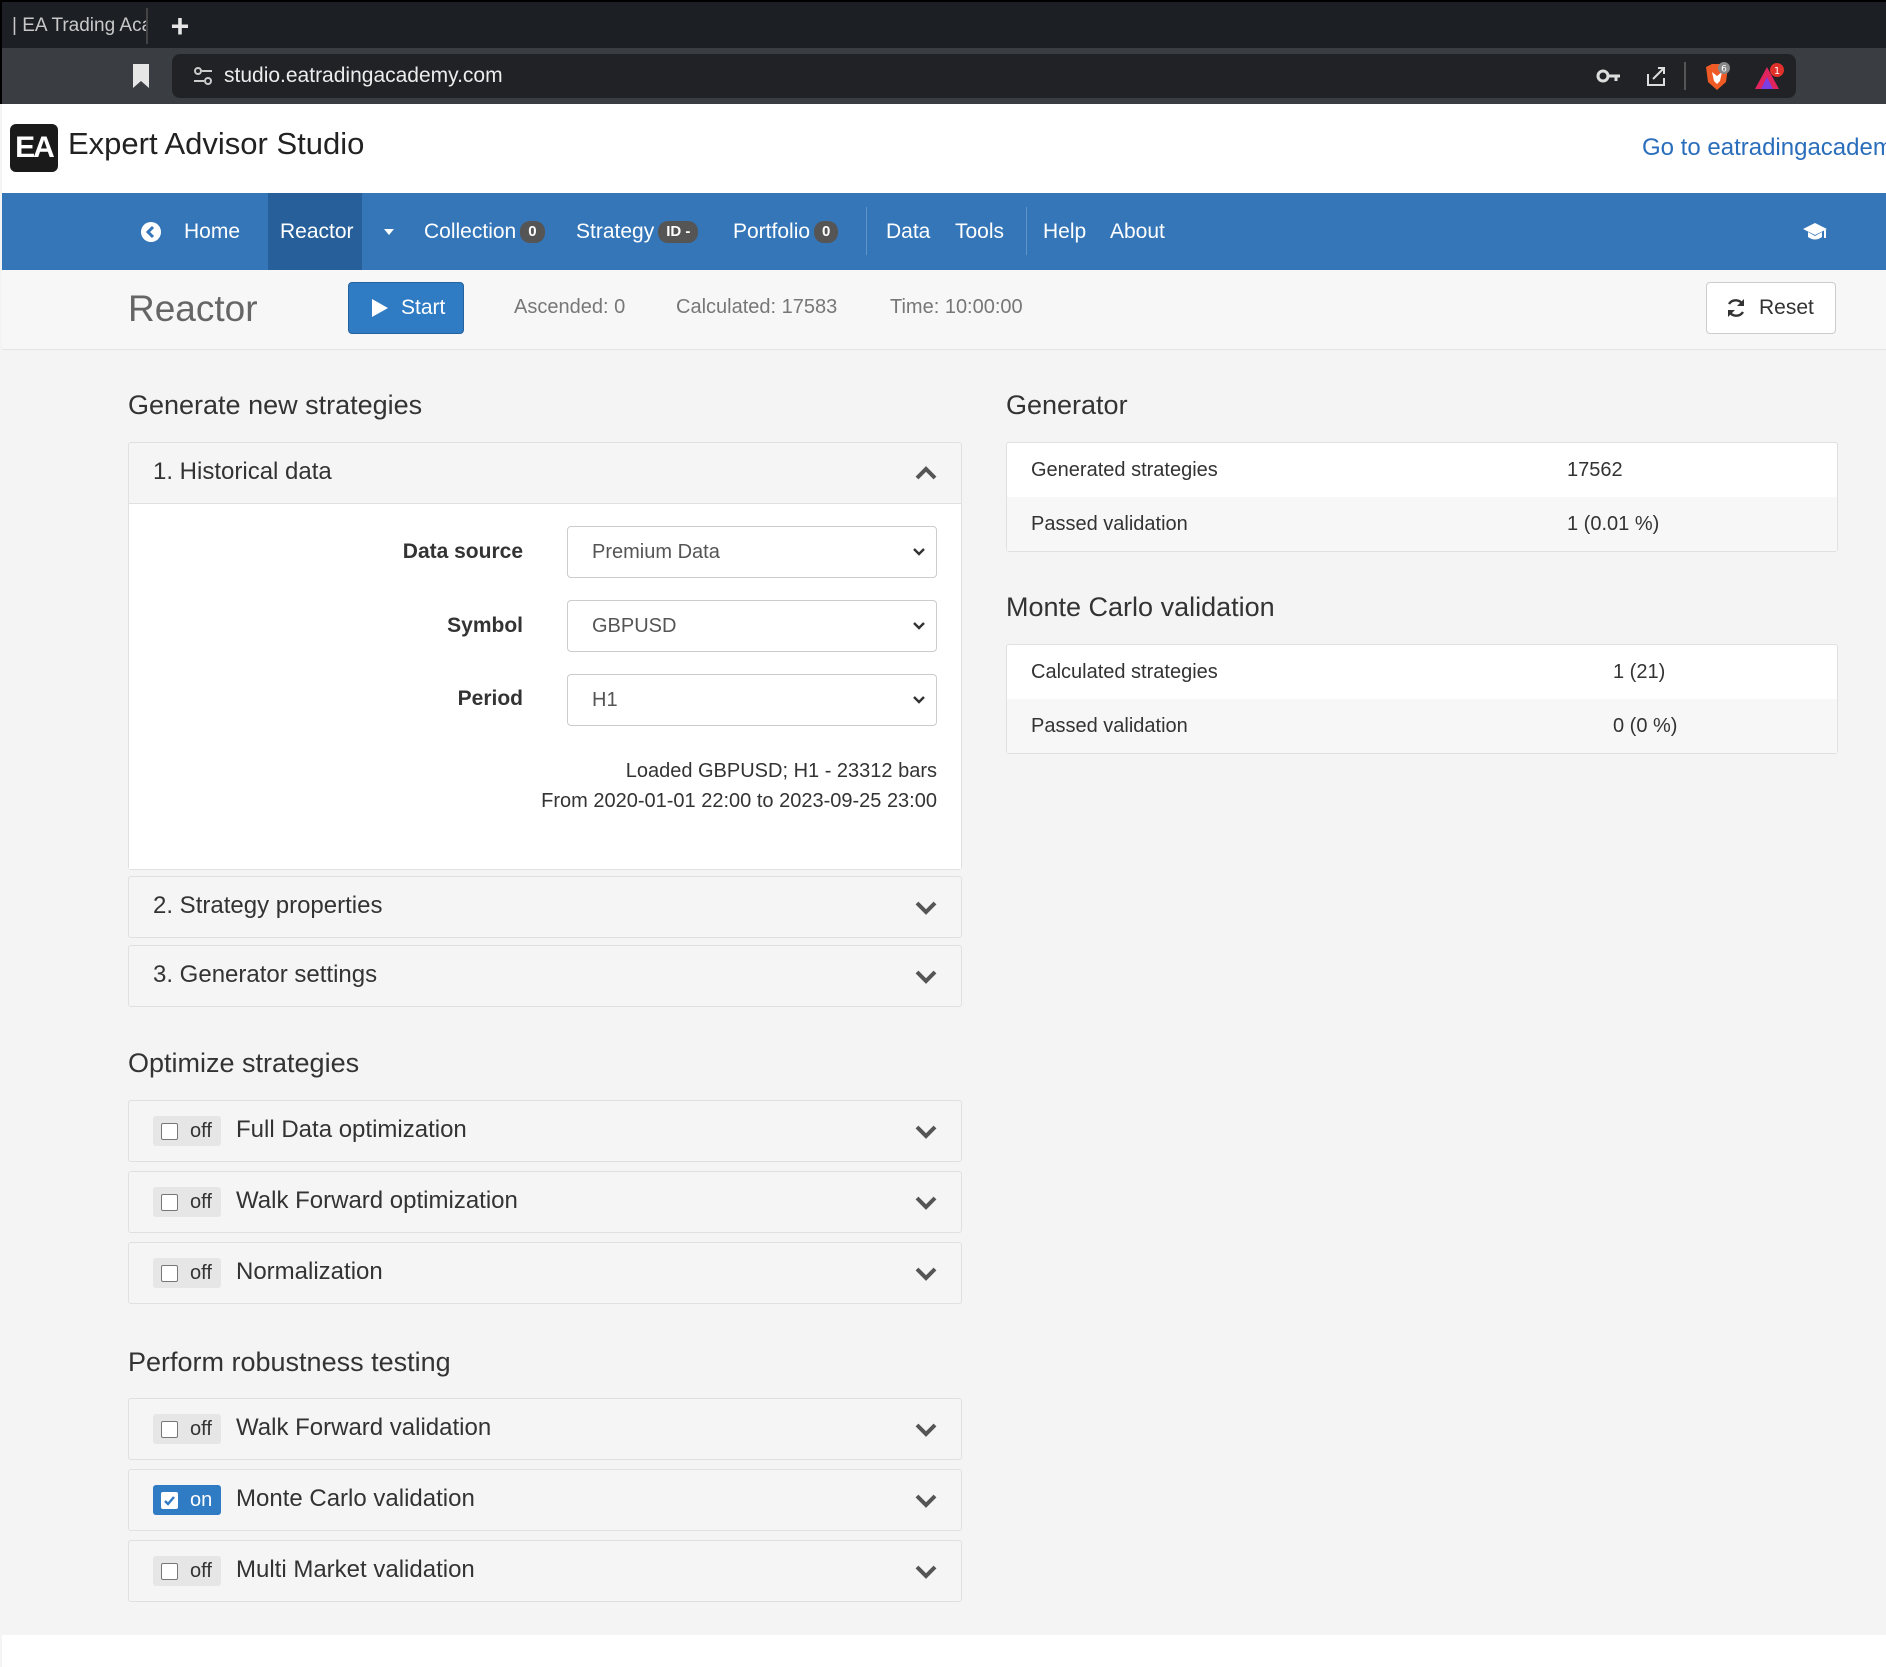 This screenshot has width=1886, height=1667. Describe the element at coordinates (484, 231) in the screenshot. I see `nav-collection: Collection 0` at that location.